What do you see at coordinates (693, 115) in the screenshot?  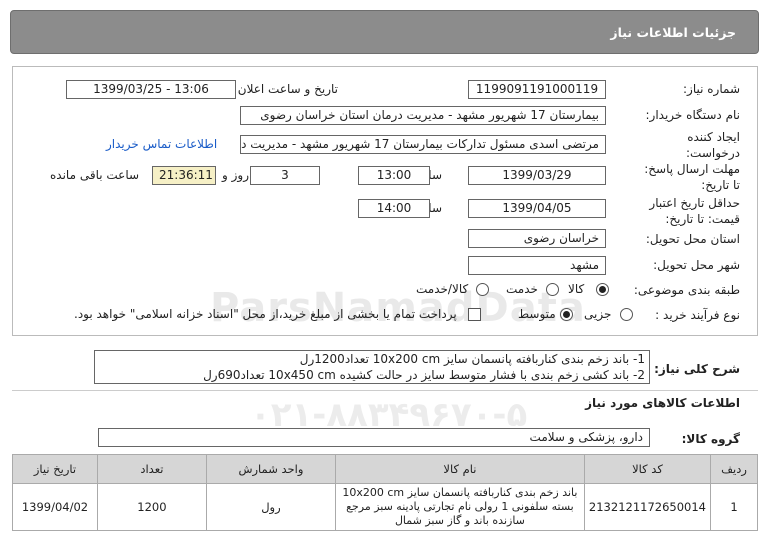 I see `buyer-label: نام دستگاه خریدار:` at bounding box center [693, 115].